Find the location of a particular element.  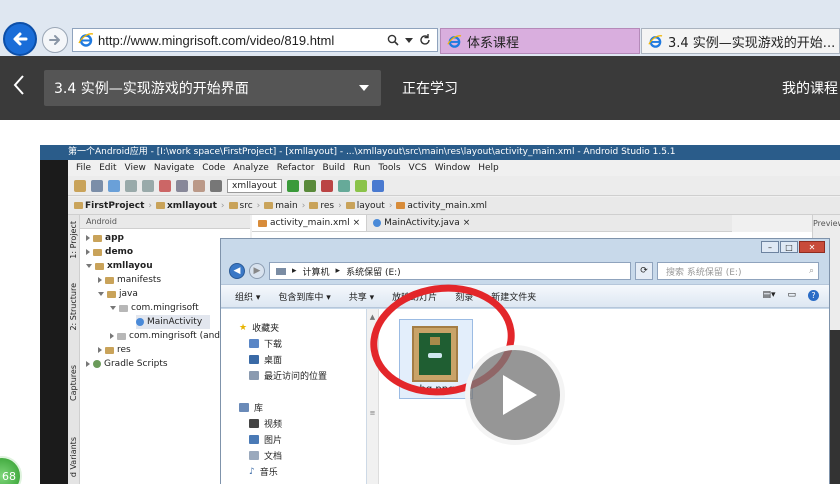

explorer-address: ▸ 计算机 ▸ 系统保留 (E:) is located at coordinates (450, 271).